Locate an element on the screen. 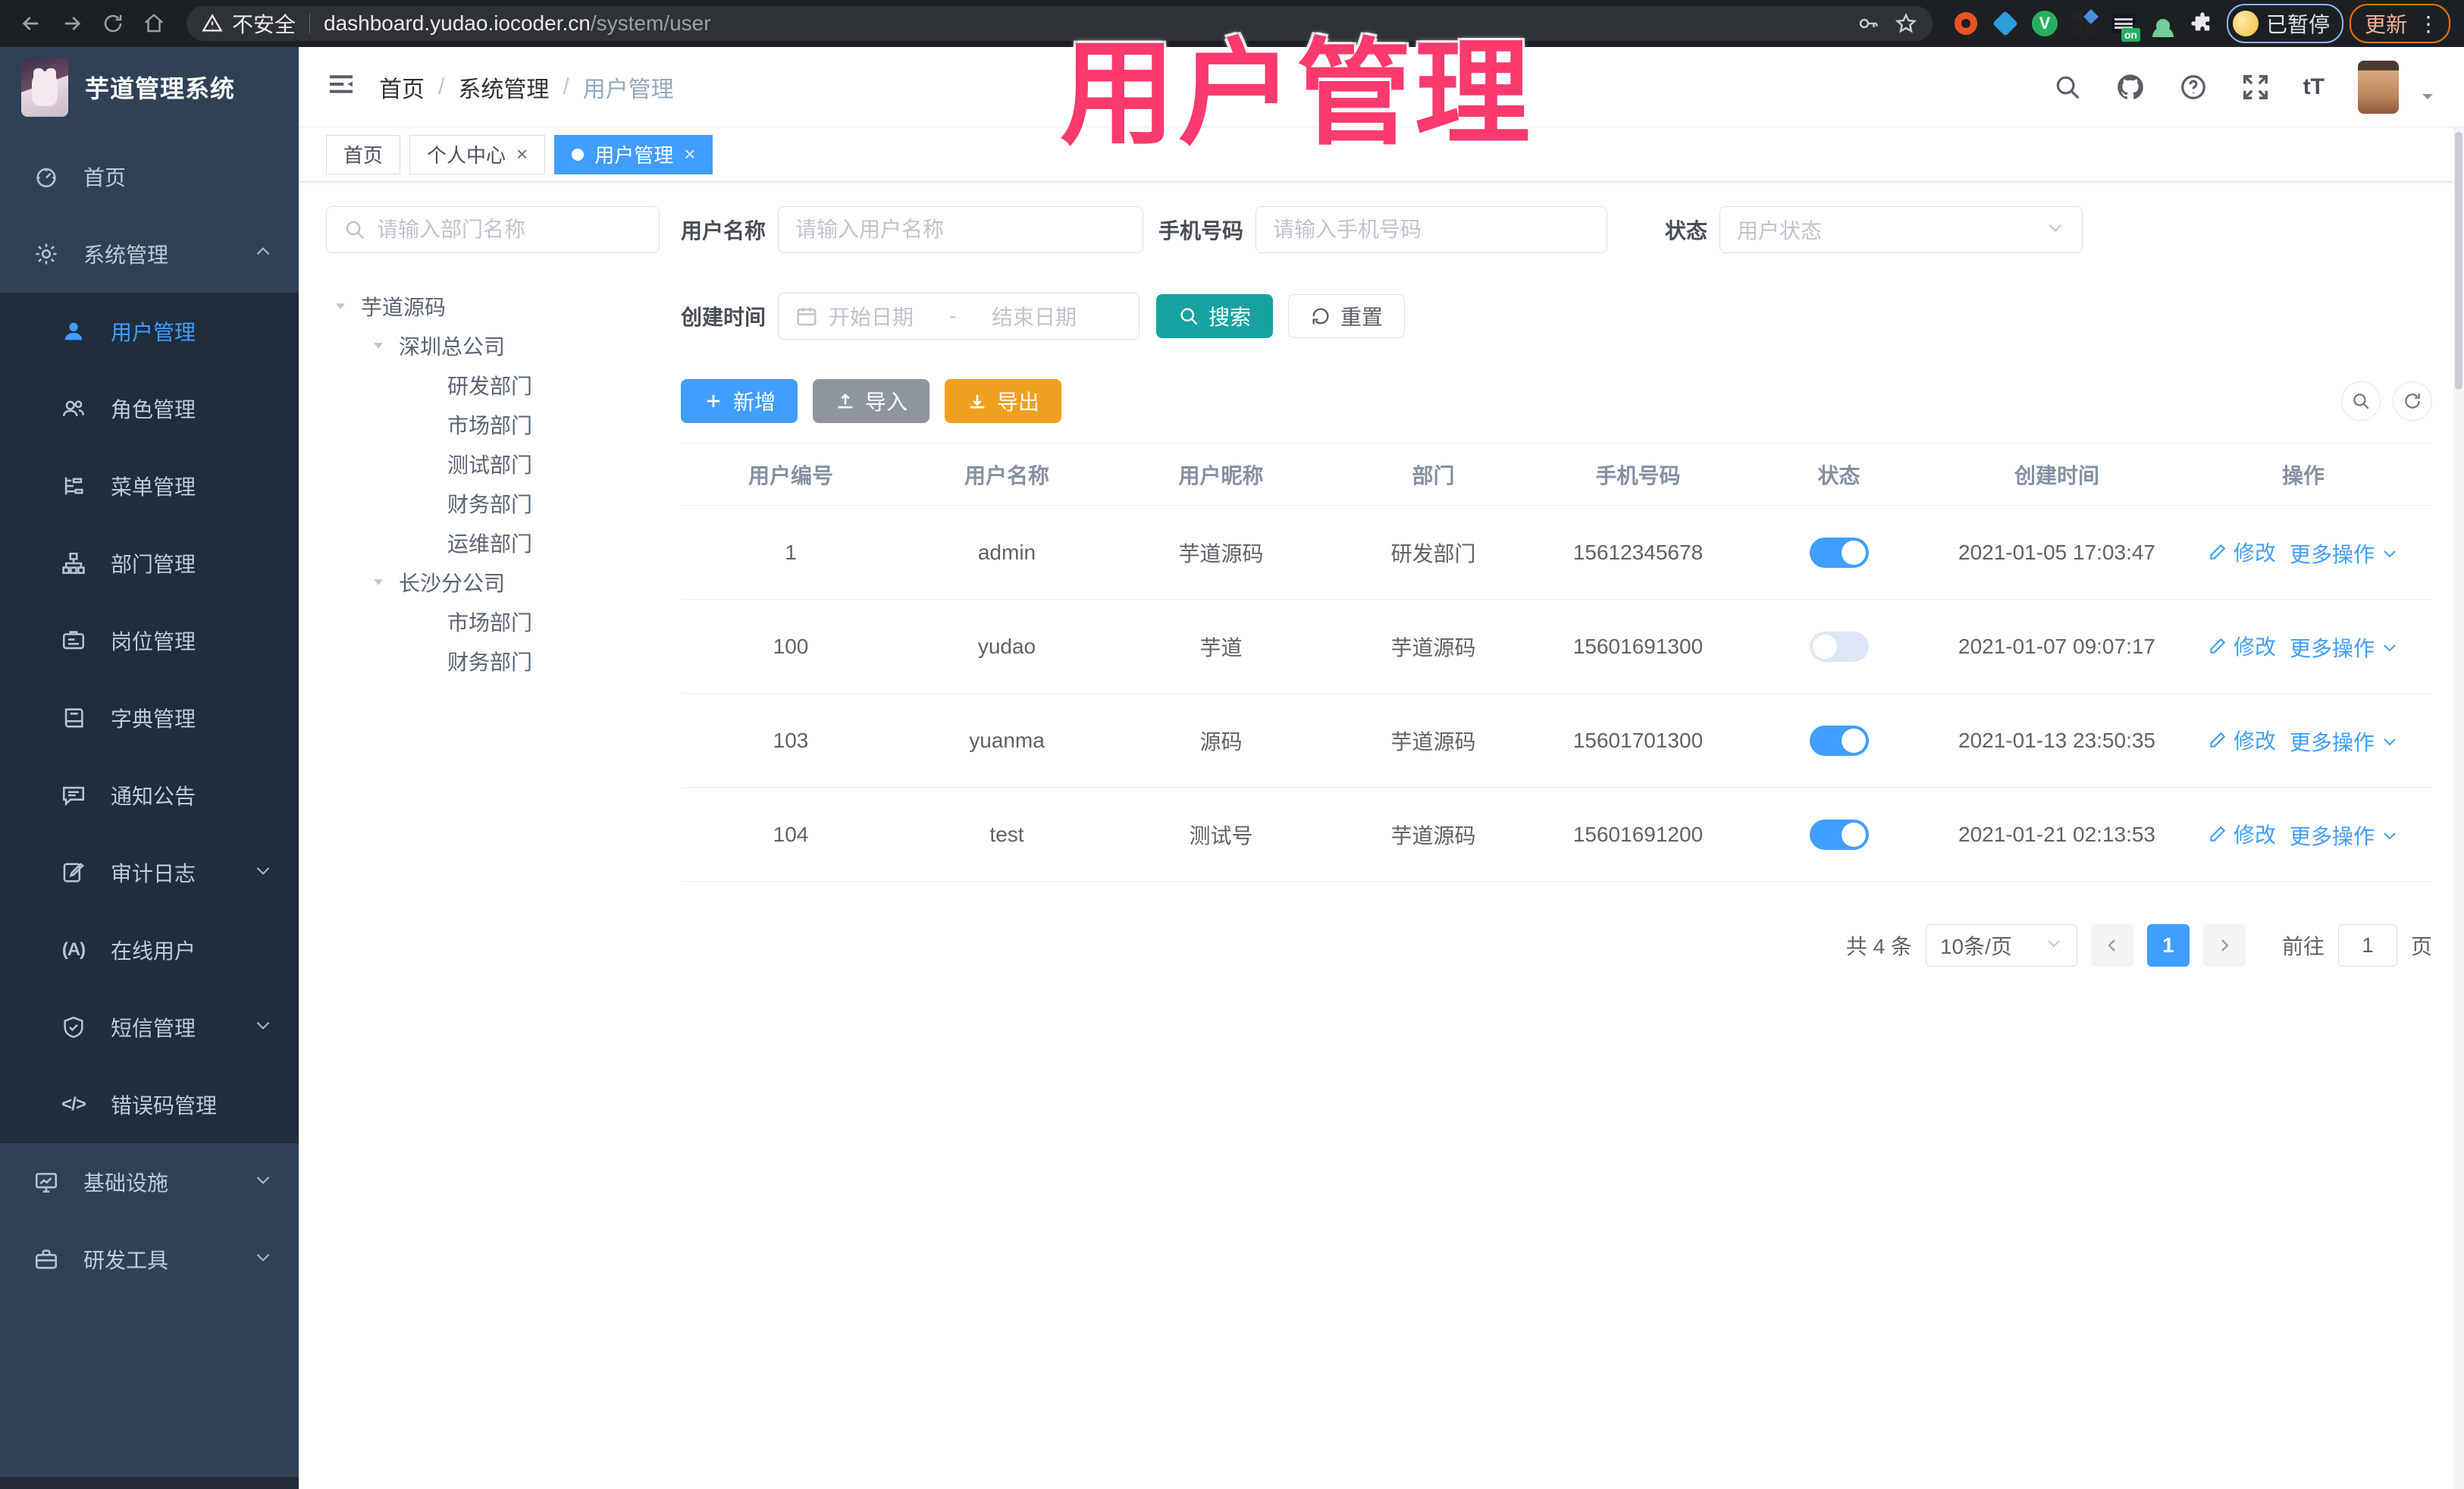 The image size is (2464, 1489). profile-chip: 已暂停 is located at coordinates (2284, 23).